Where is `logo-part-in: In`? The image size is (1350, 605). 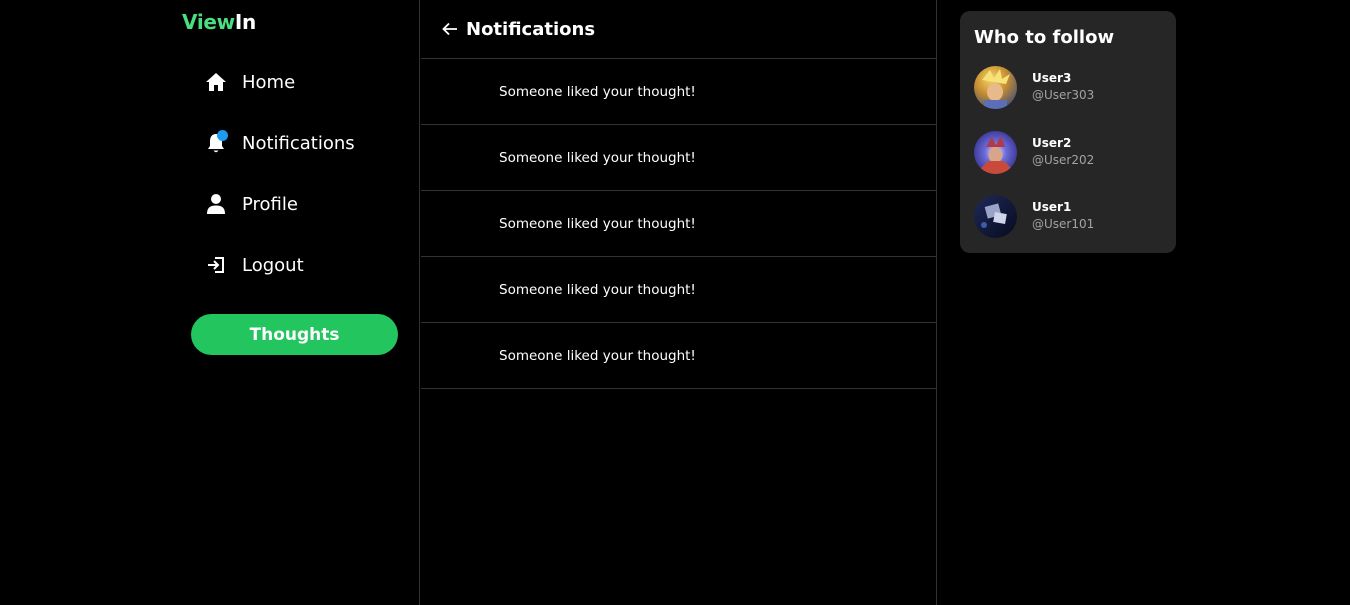 logo-part-in: In is located at coordinates (245, 22).